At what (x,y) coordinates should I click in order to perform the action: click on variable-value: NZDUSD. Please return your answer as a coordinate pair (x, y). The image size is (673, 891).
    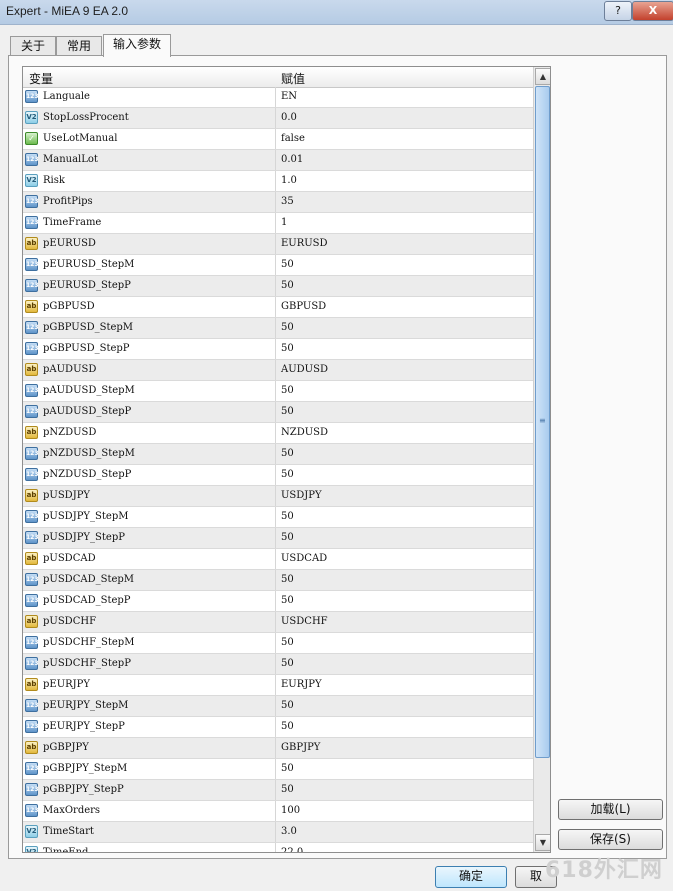
    Looking at the image, I should click on (304, 432).